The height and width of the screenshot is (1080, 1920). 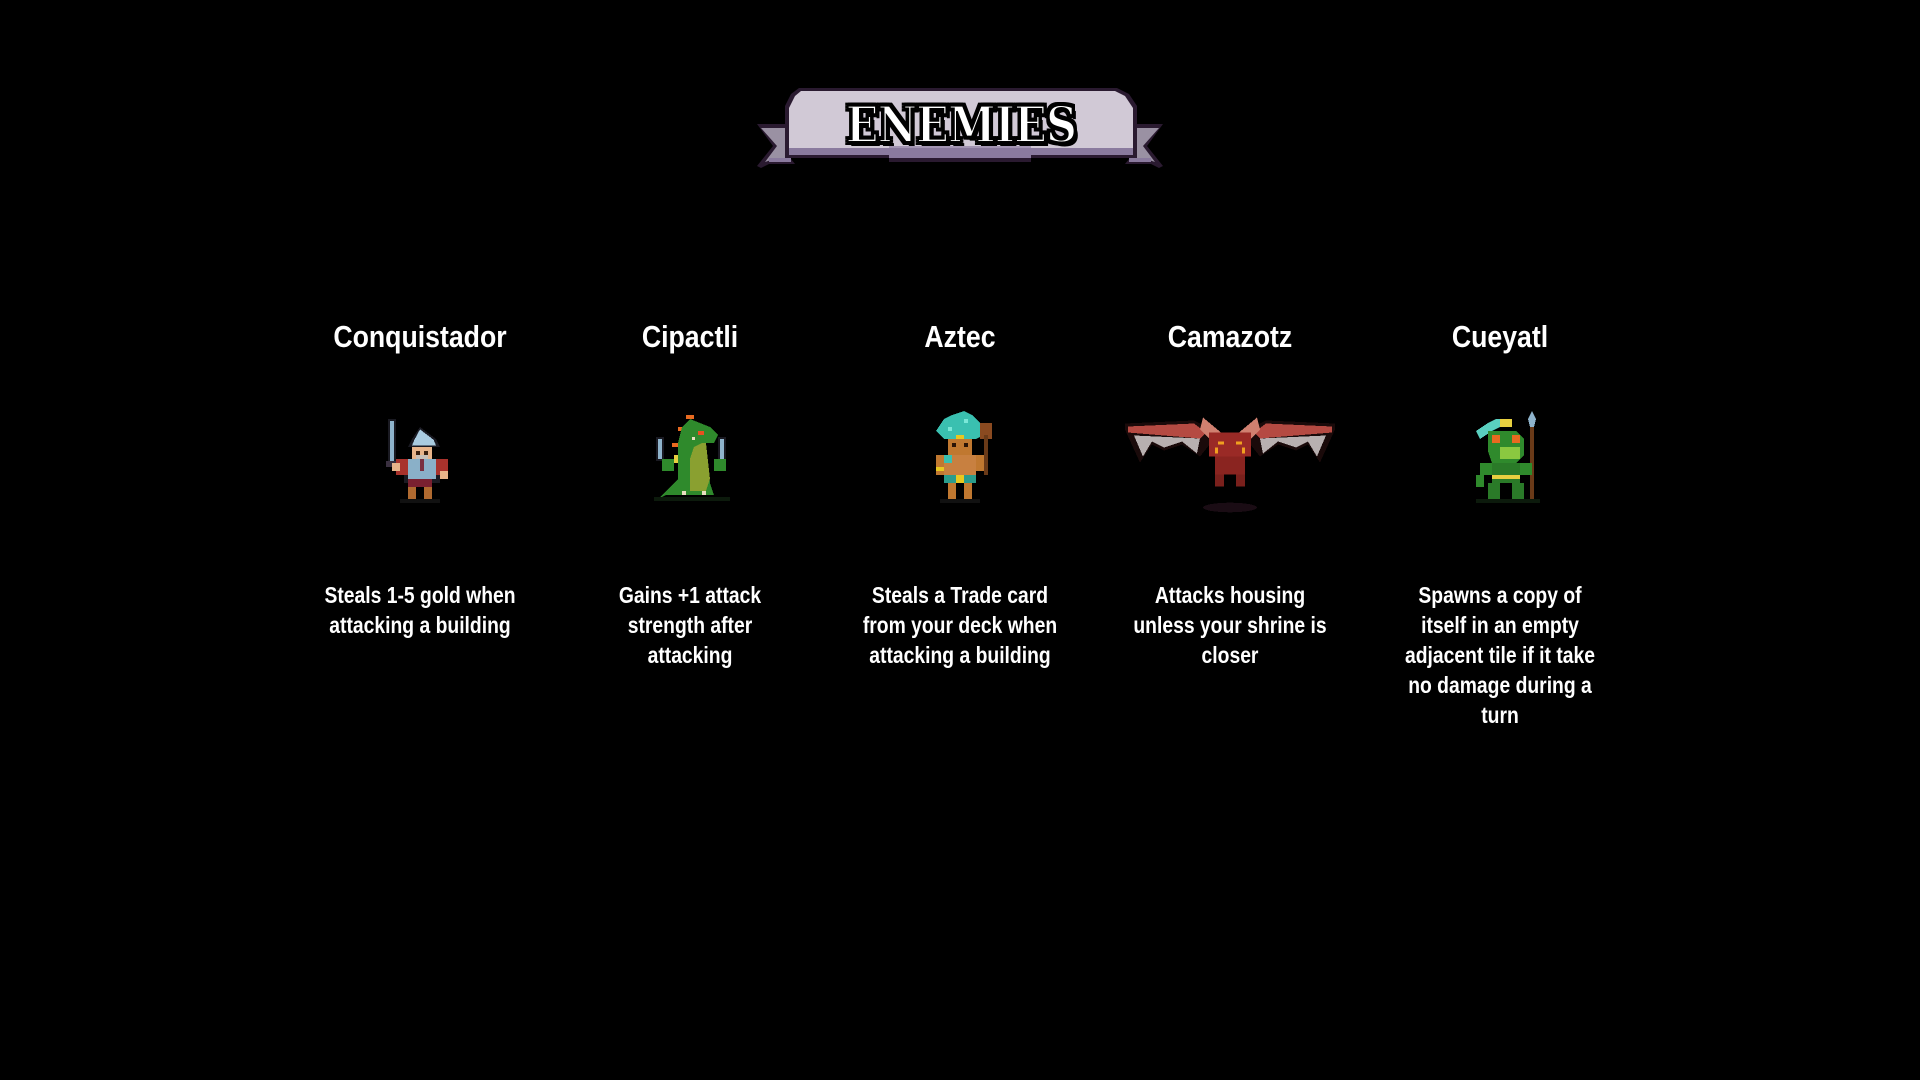 I want to click on enemy-name: Camazotz, so click(x=1230, y=336).